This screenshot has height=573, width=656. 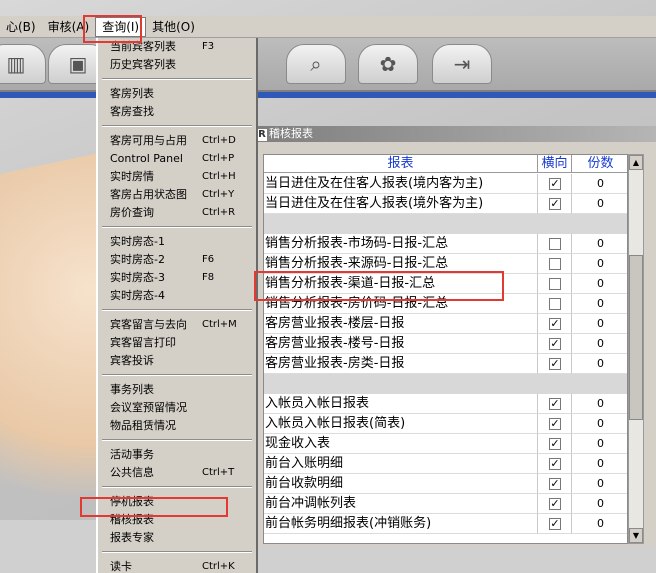 I want to click on flower-icon: ✿, so click(x=388, y=64).